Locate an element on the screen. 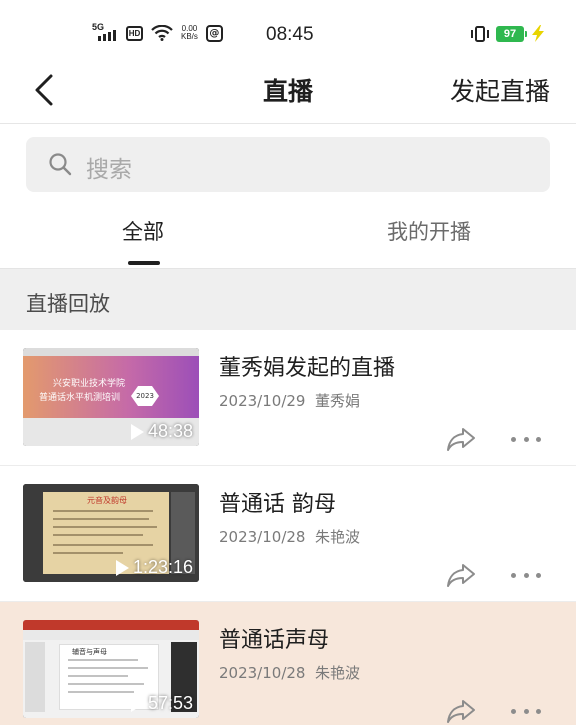 The width and height of the screenshot is (576, 725). thumbnail-heading: 元音及韵母 is located at coordinates (107, 500).